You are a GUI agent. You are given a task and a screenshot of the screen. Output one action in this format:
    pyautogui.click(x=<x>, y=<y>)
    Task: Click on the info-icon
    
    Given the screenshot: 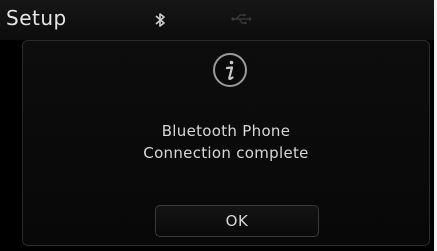 What is the action you would take?
    pyautogui.click(x=230, y=70)
    